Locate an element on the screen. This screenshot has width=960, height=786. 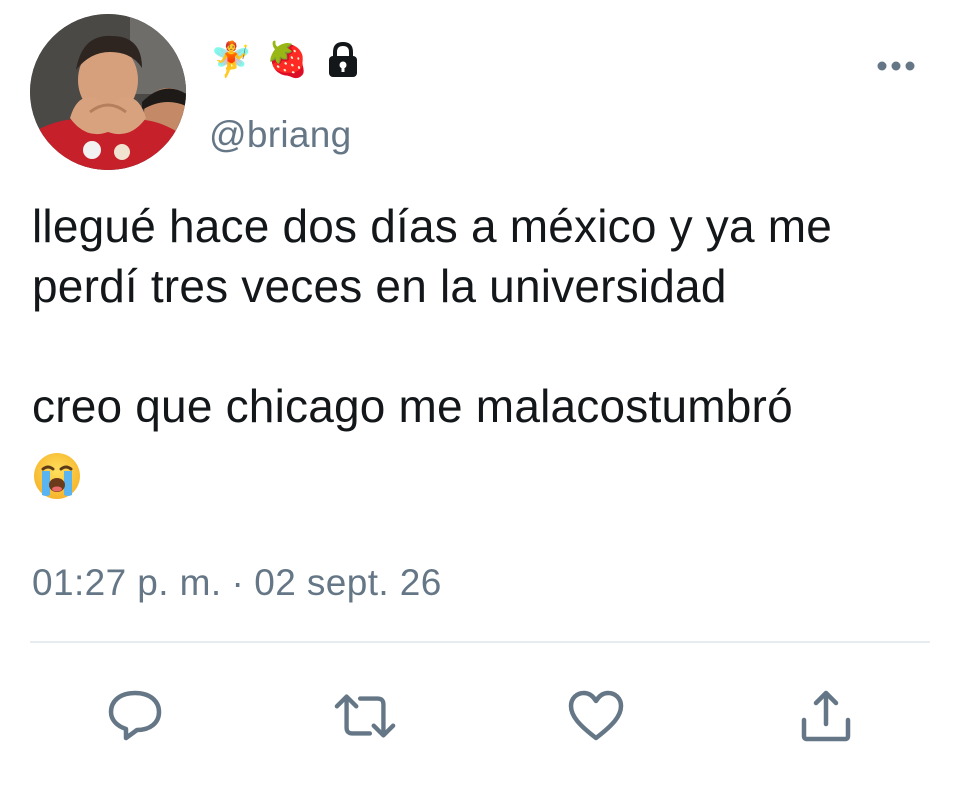
strawberry-emoji-icon: 🍓 is located at coordinates (287, 60).